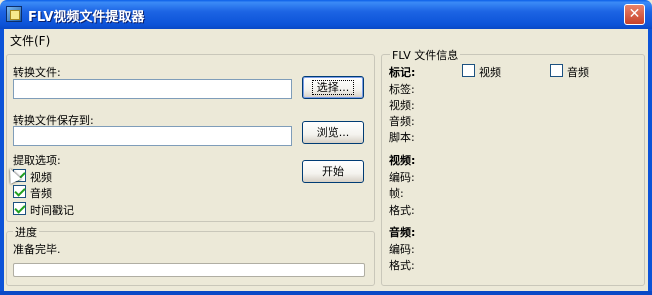 Image resolution: width=652 pixels, height=295 pixels. I want to click on window-frame-bottom, so click(326, 293).